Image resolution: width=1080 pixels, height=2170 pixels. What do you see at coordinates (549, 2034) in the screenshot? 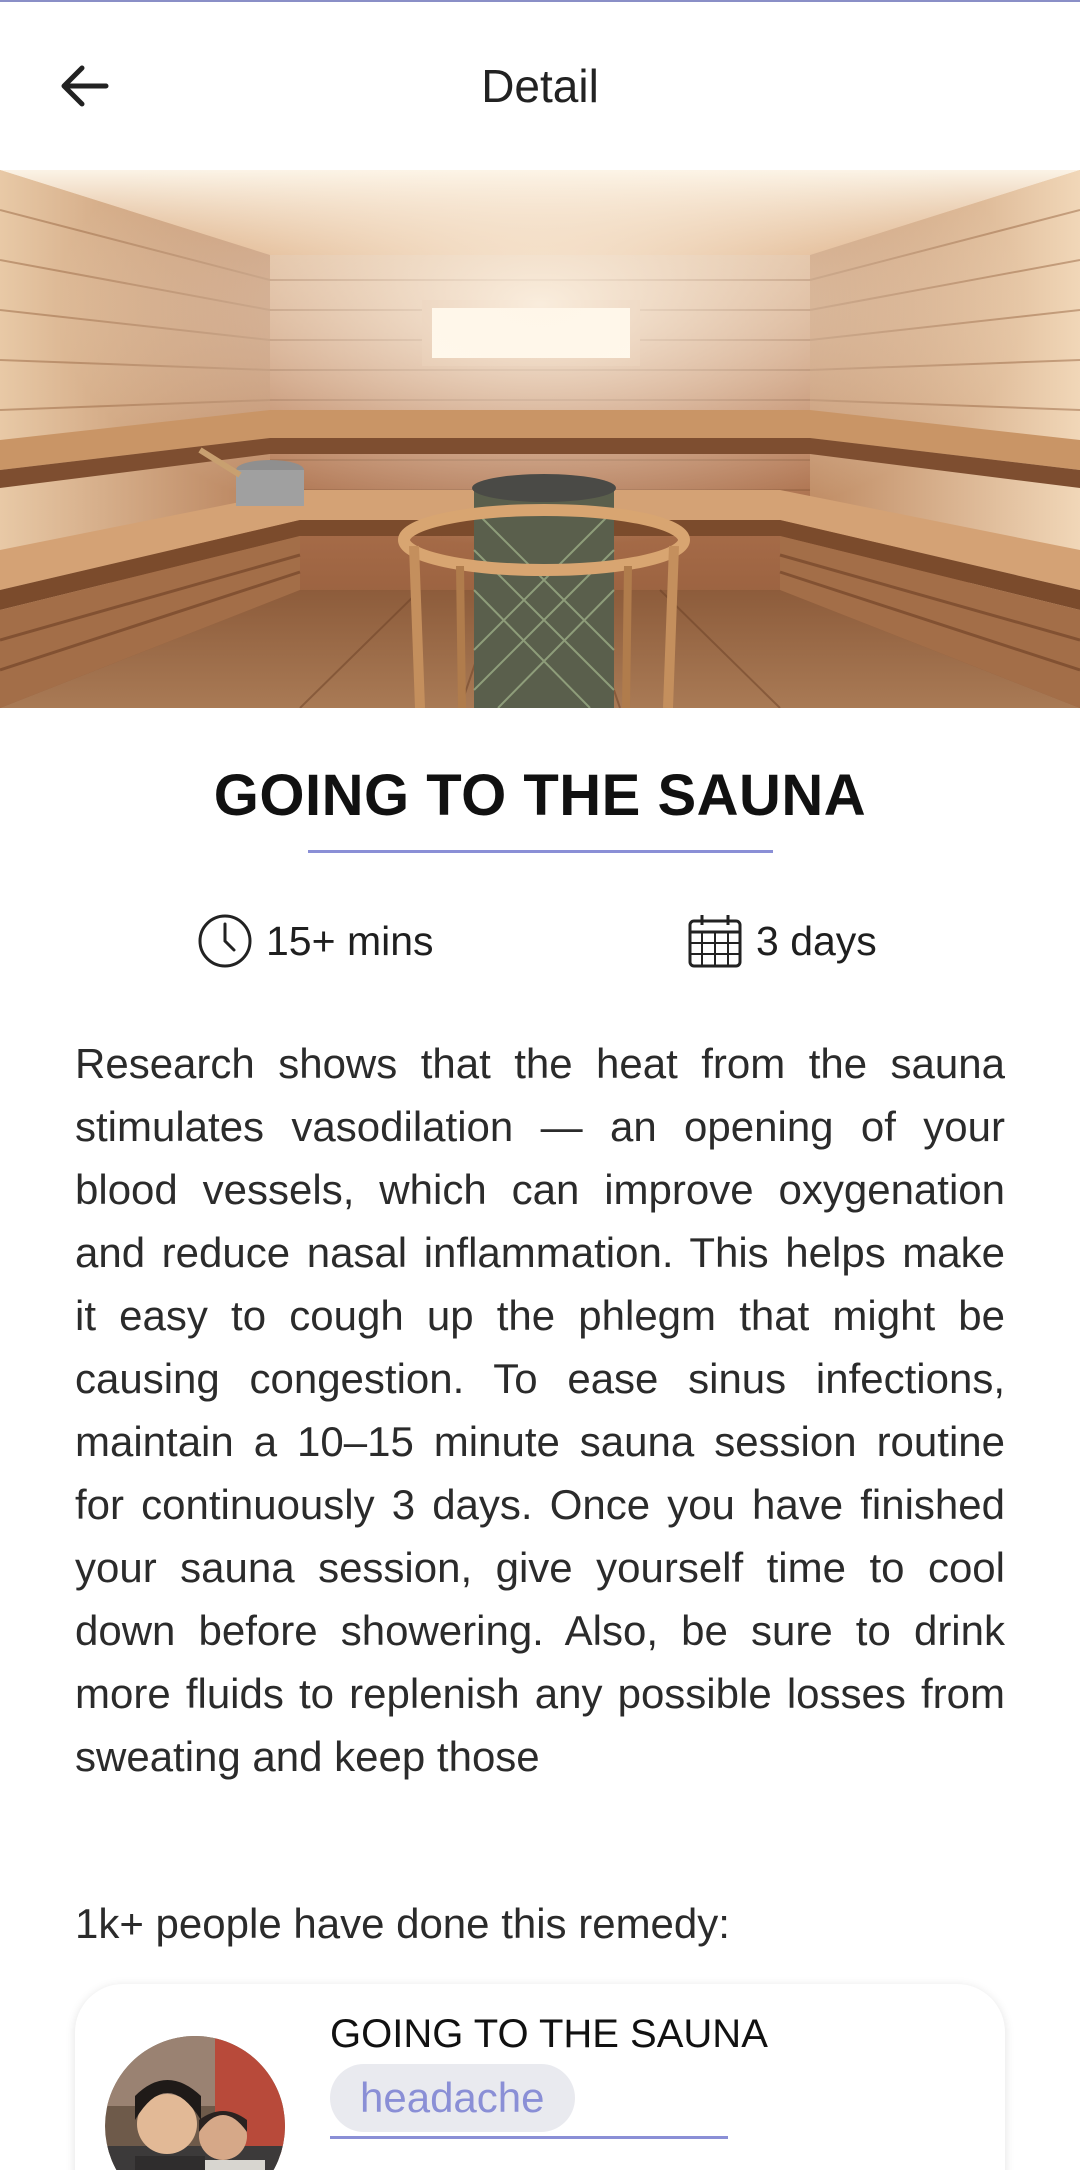
I see `card-title: GOING TO THE SAUNA` at bounding box center [549, 2034].